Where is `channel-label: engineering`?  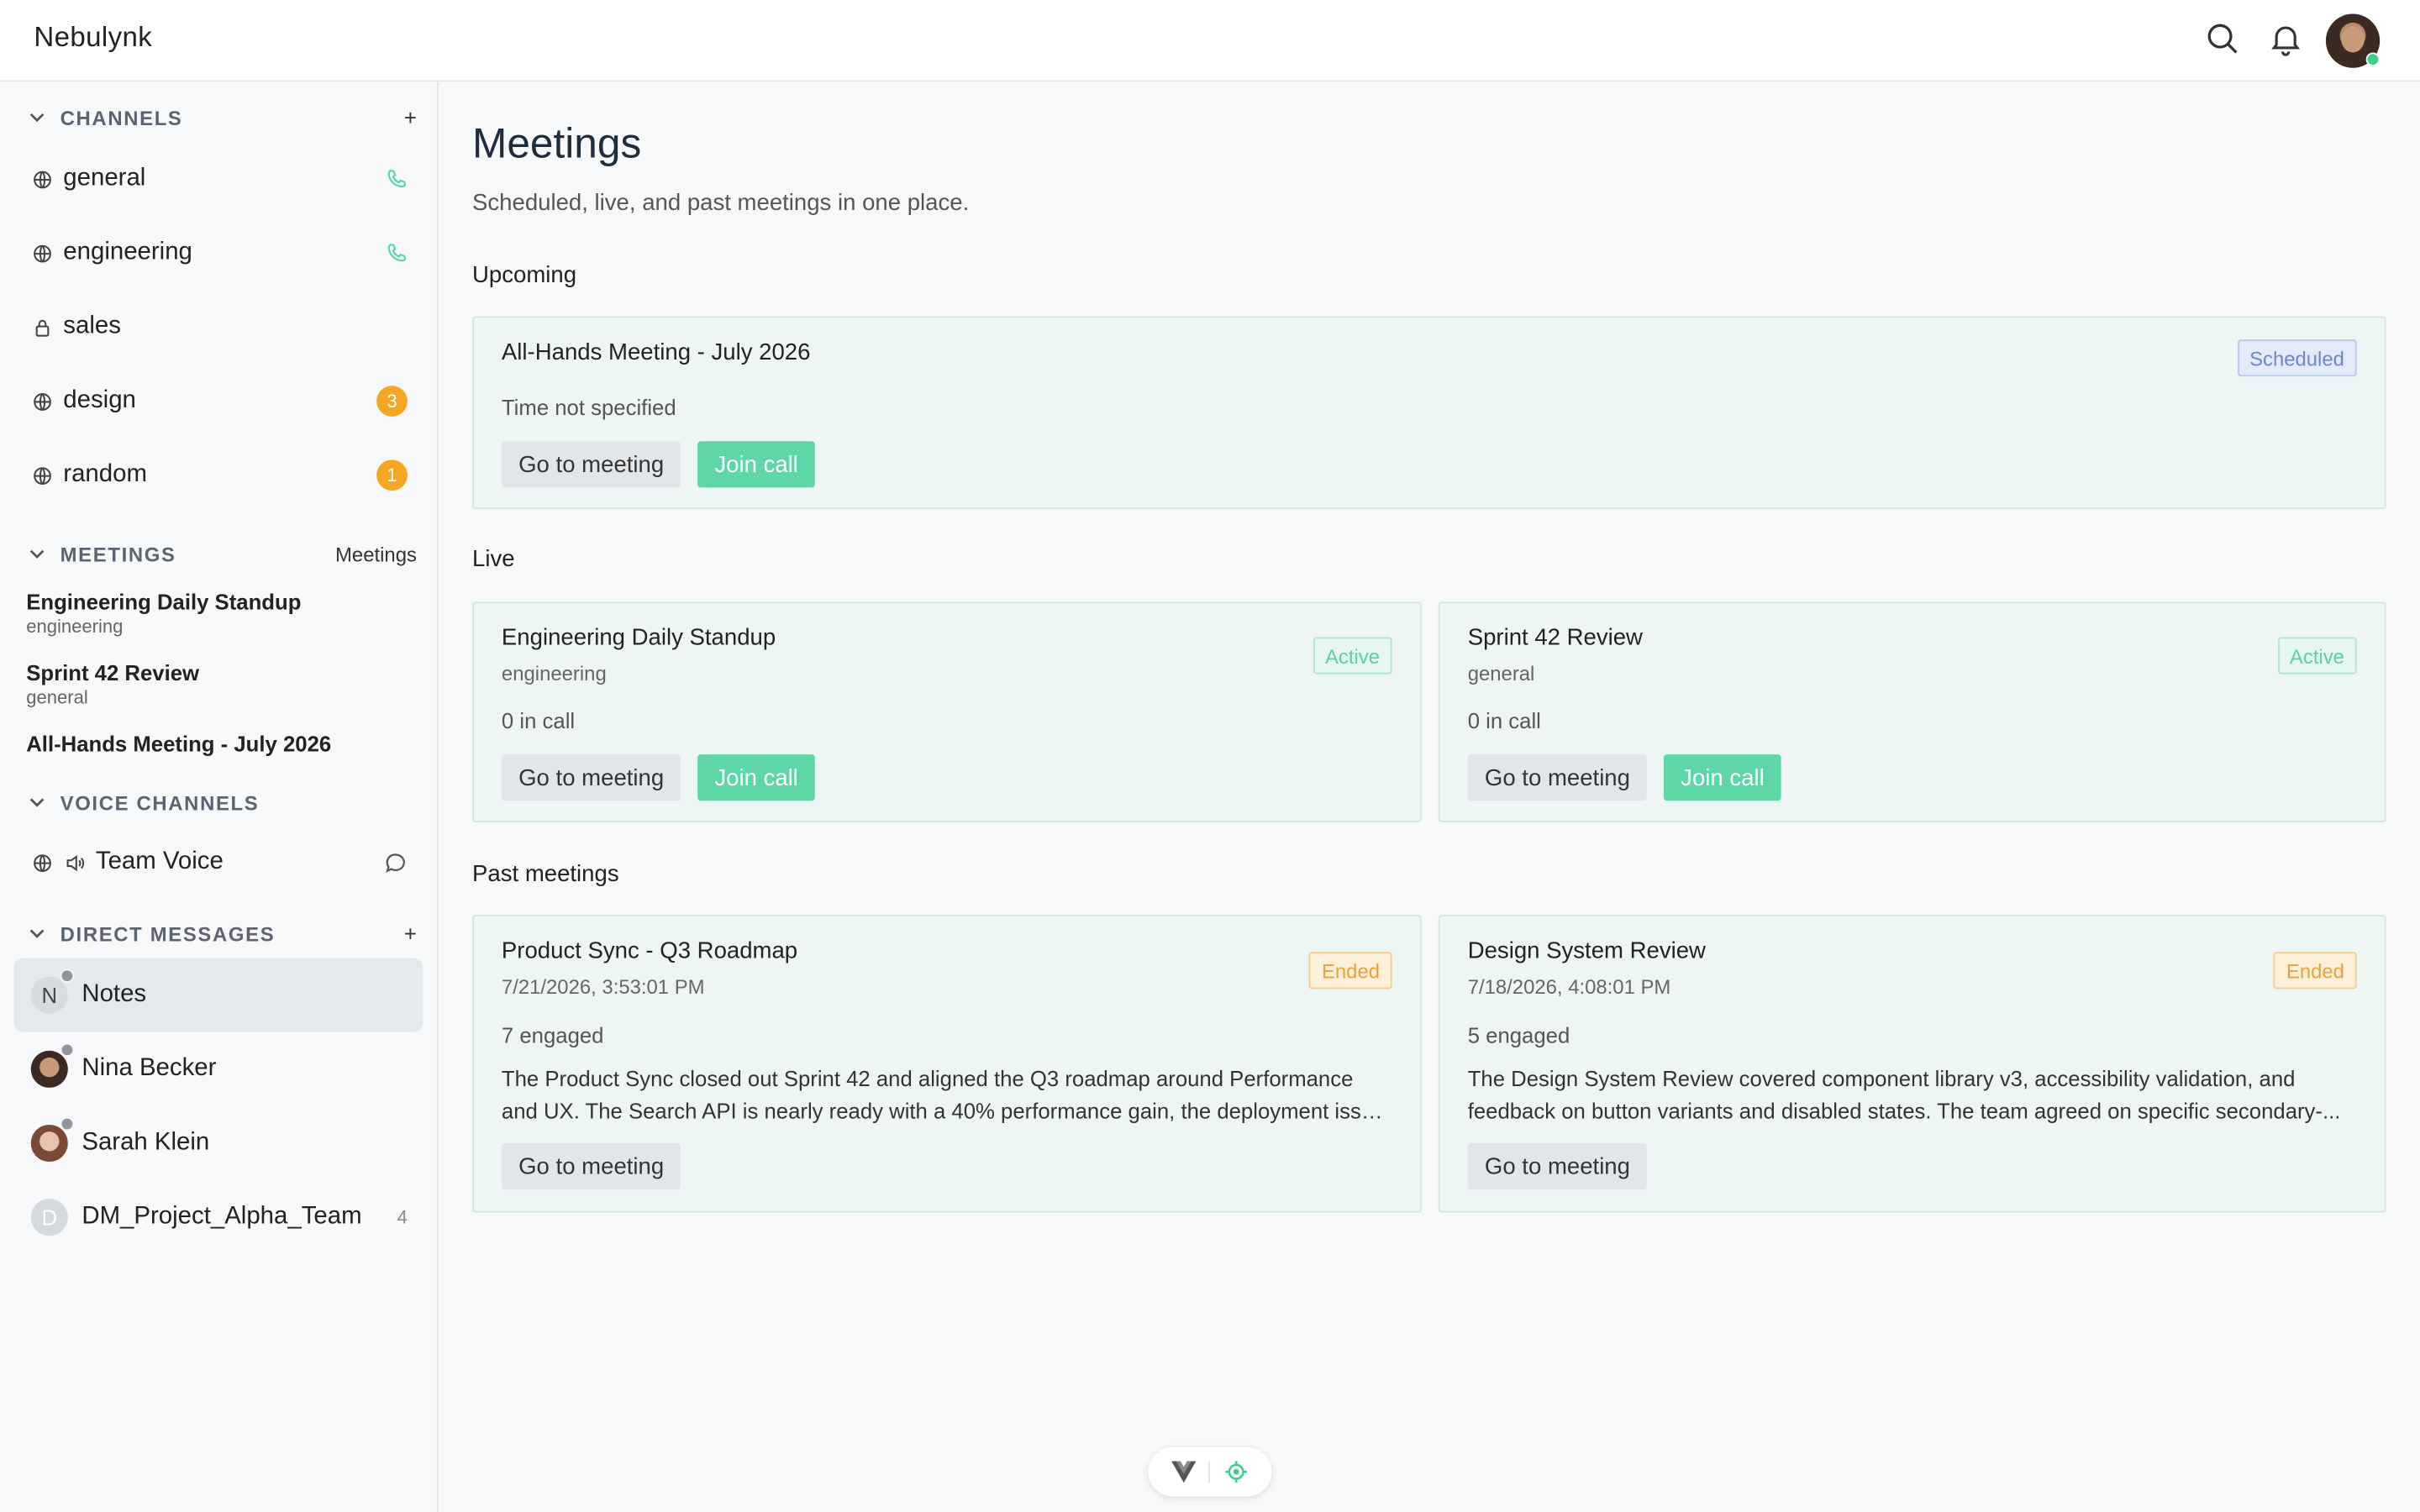
channel-label: engineering is located at coordinates (128, 252).